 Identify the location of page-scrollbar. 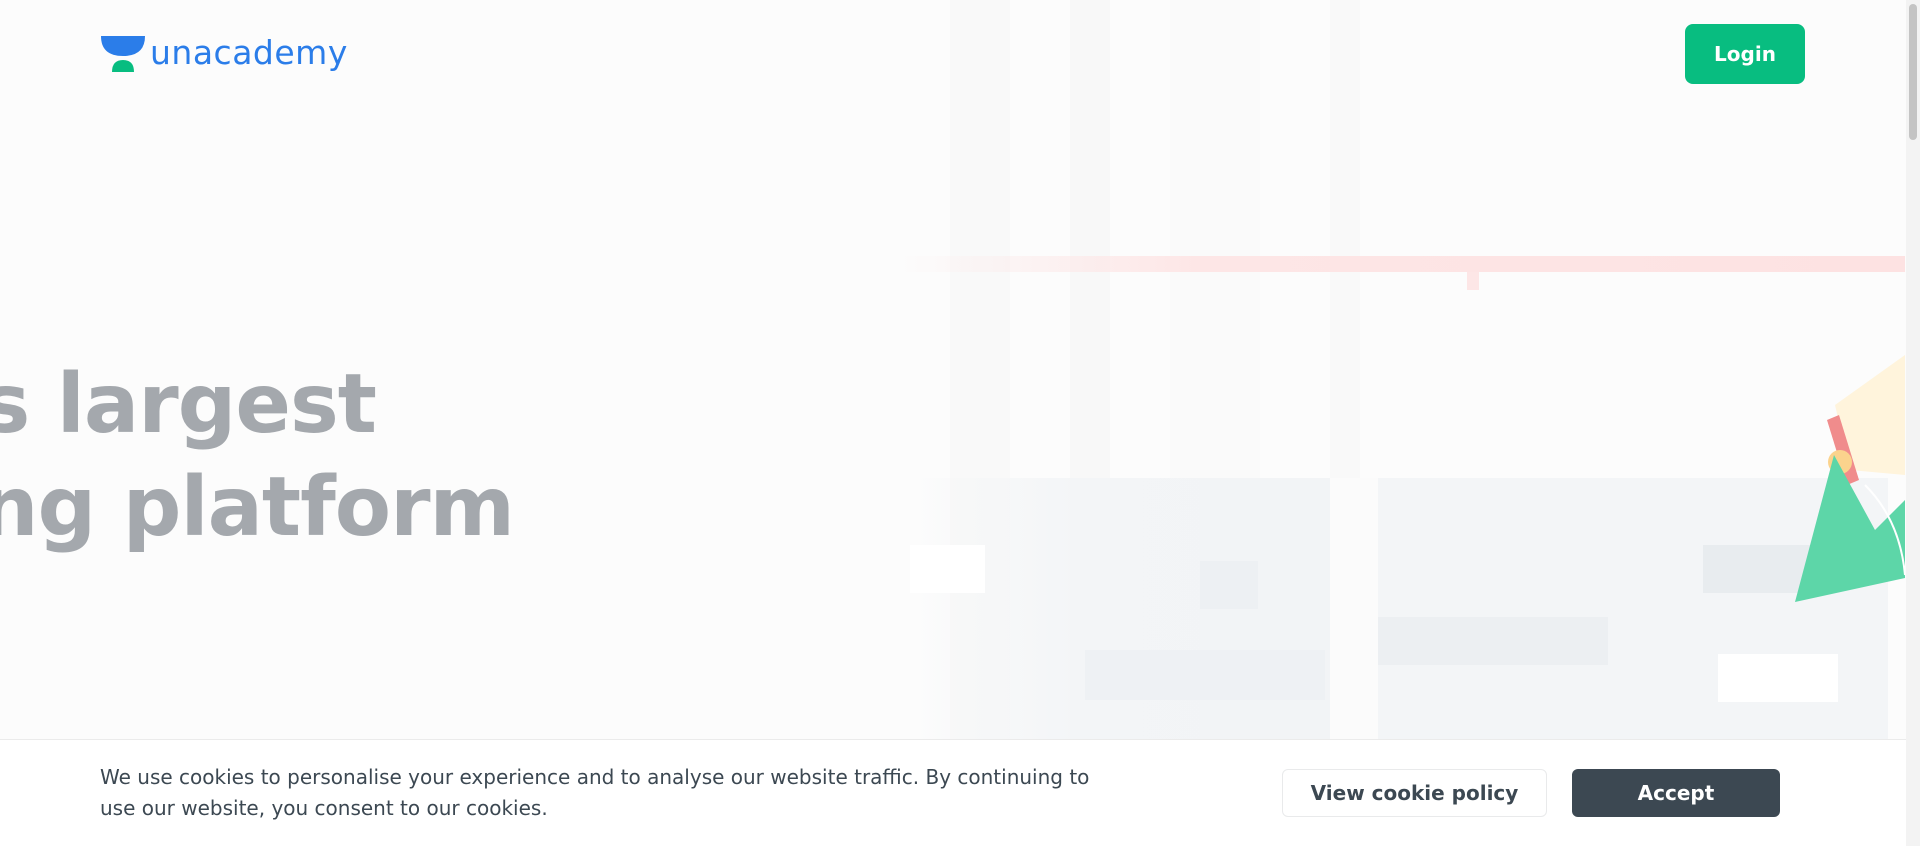
(1913, 423).